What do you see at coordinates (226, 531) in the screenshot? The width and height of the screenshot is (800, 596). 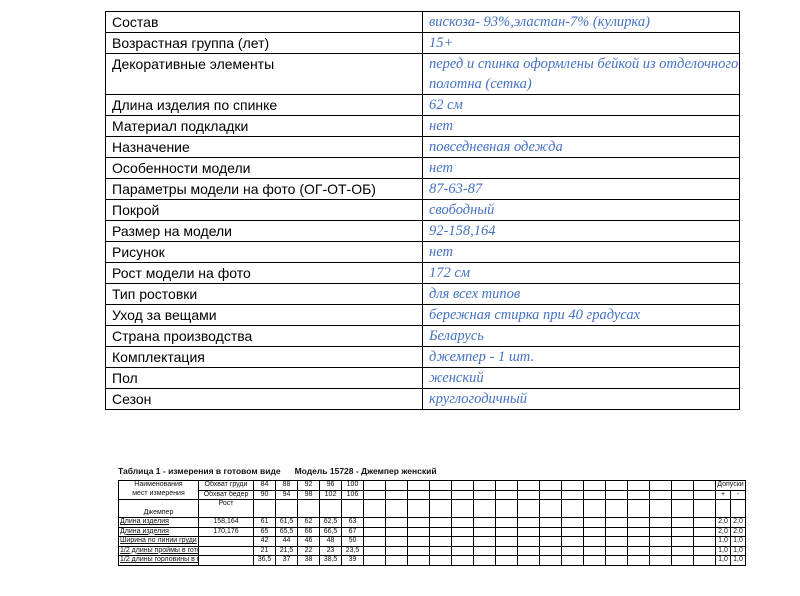 I see `growth-value: 170,176` at bounding box center [226, 531].